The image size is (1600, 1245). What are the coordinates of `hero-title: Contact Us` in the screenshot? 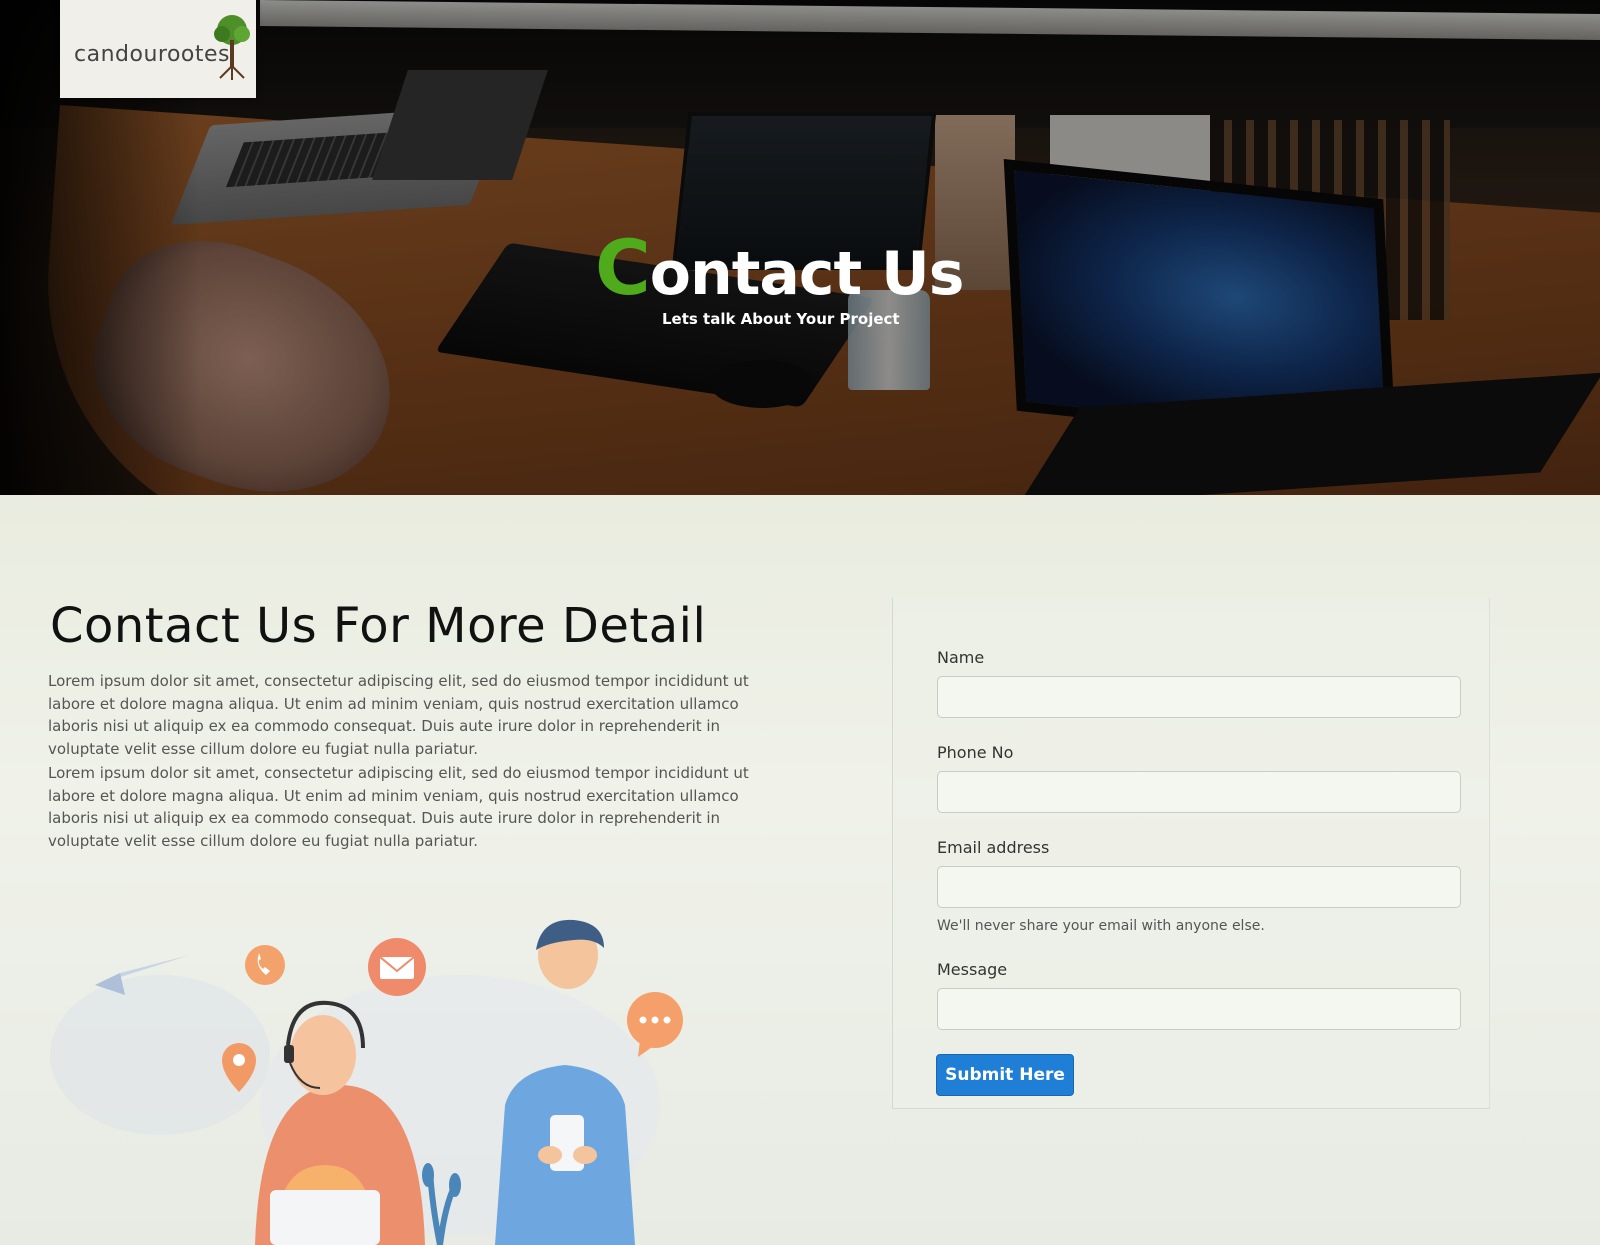 It's located at (779, 269).